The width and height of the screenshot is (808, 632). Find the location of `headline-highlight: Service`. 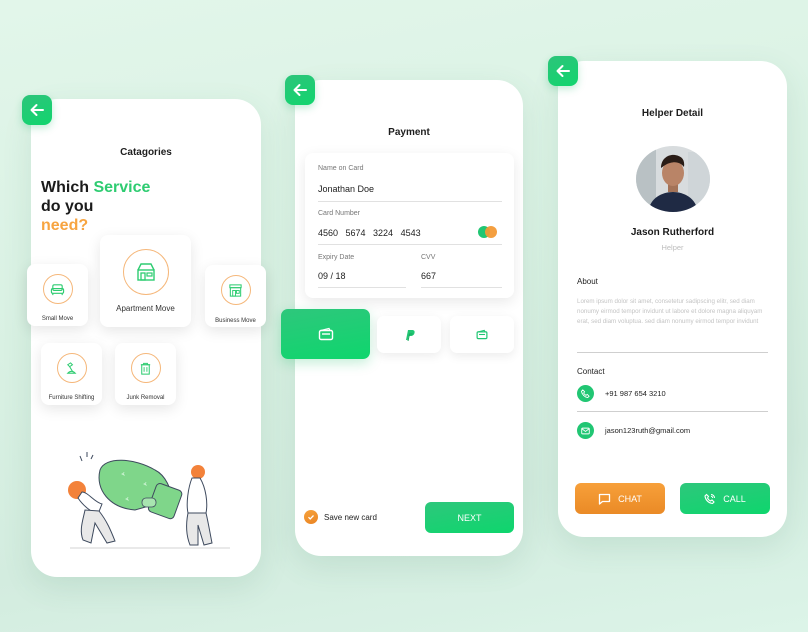

headline-highlight: Service is located at coordinates (122, 187).